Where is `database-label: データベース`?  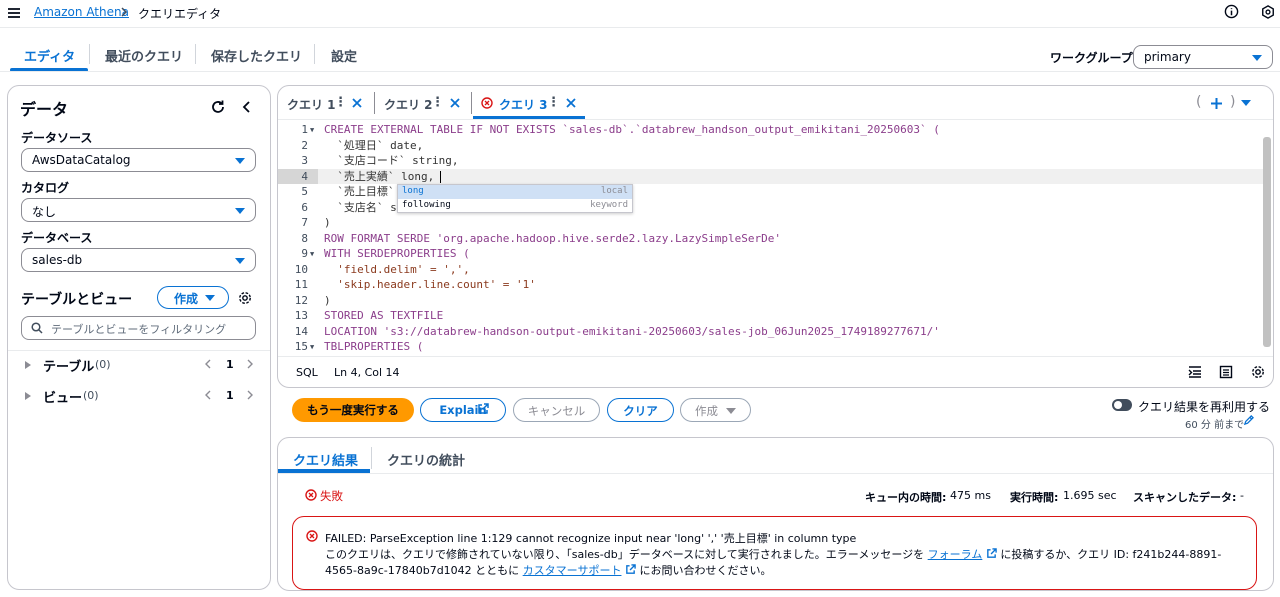
database-label: データベース is located at coordinates (57, 238).